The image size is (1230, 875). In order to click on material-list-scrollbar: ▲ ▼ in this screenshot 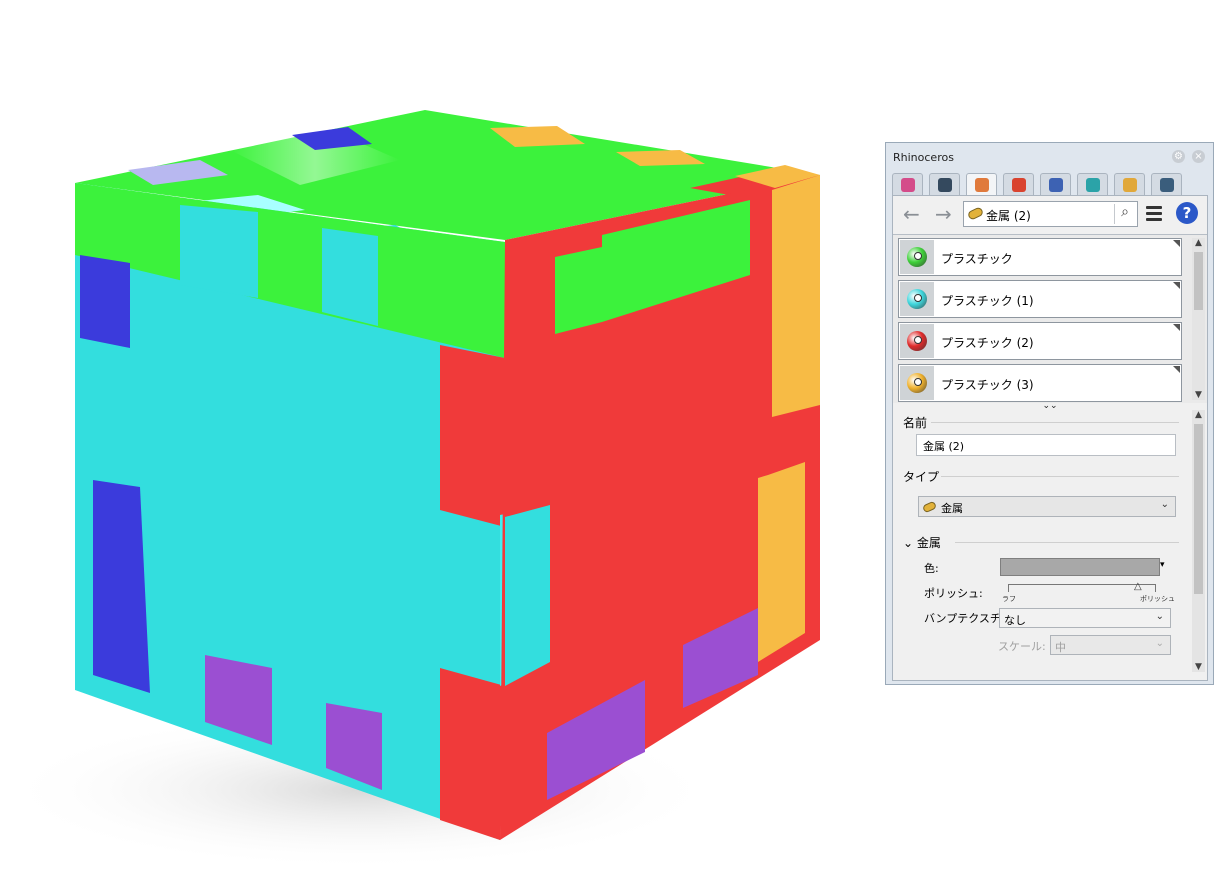, I will do `click(1198, 319)`.